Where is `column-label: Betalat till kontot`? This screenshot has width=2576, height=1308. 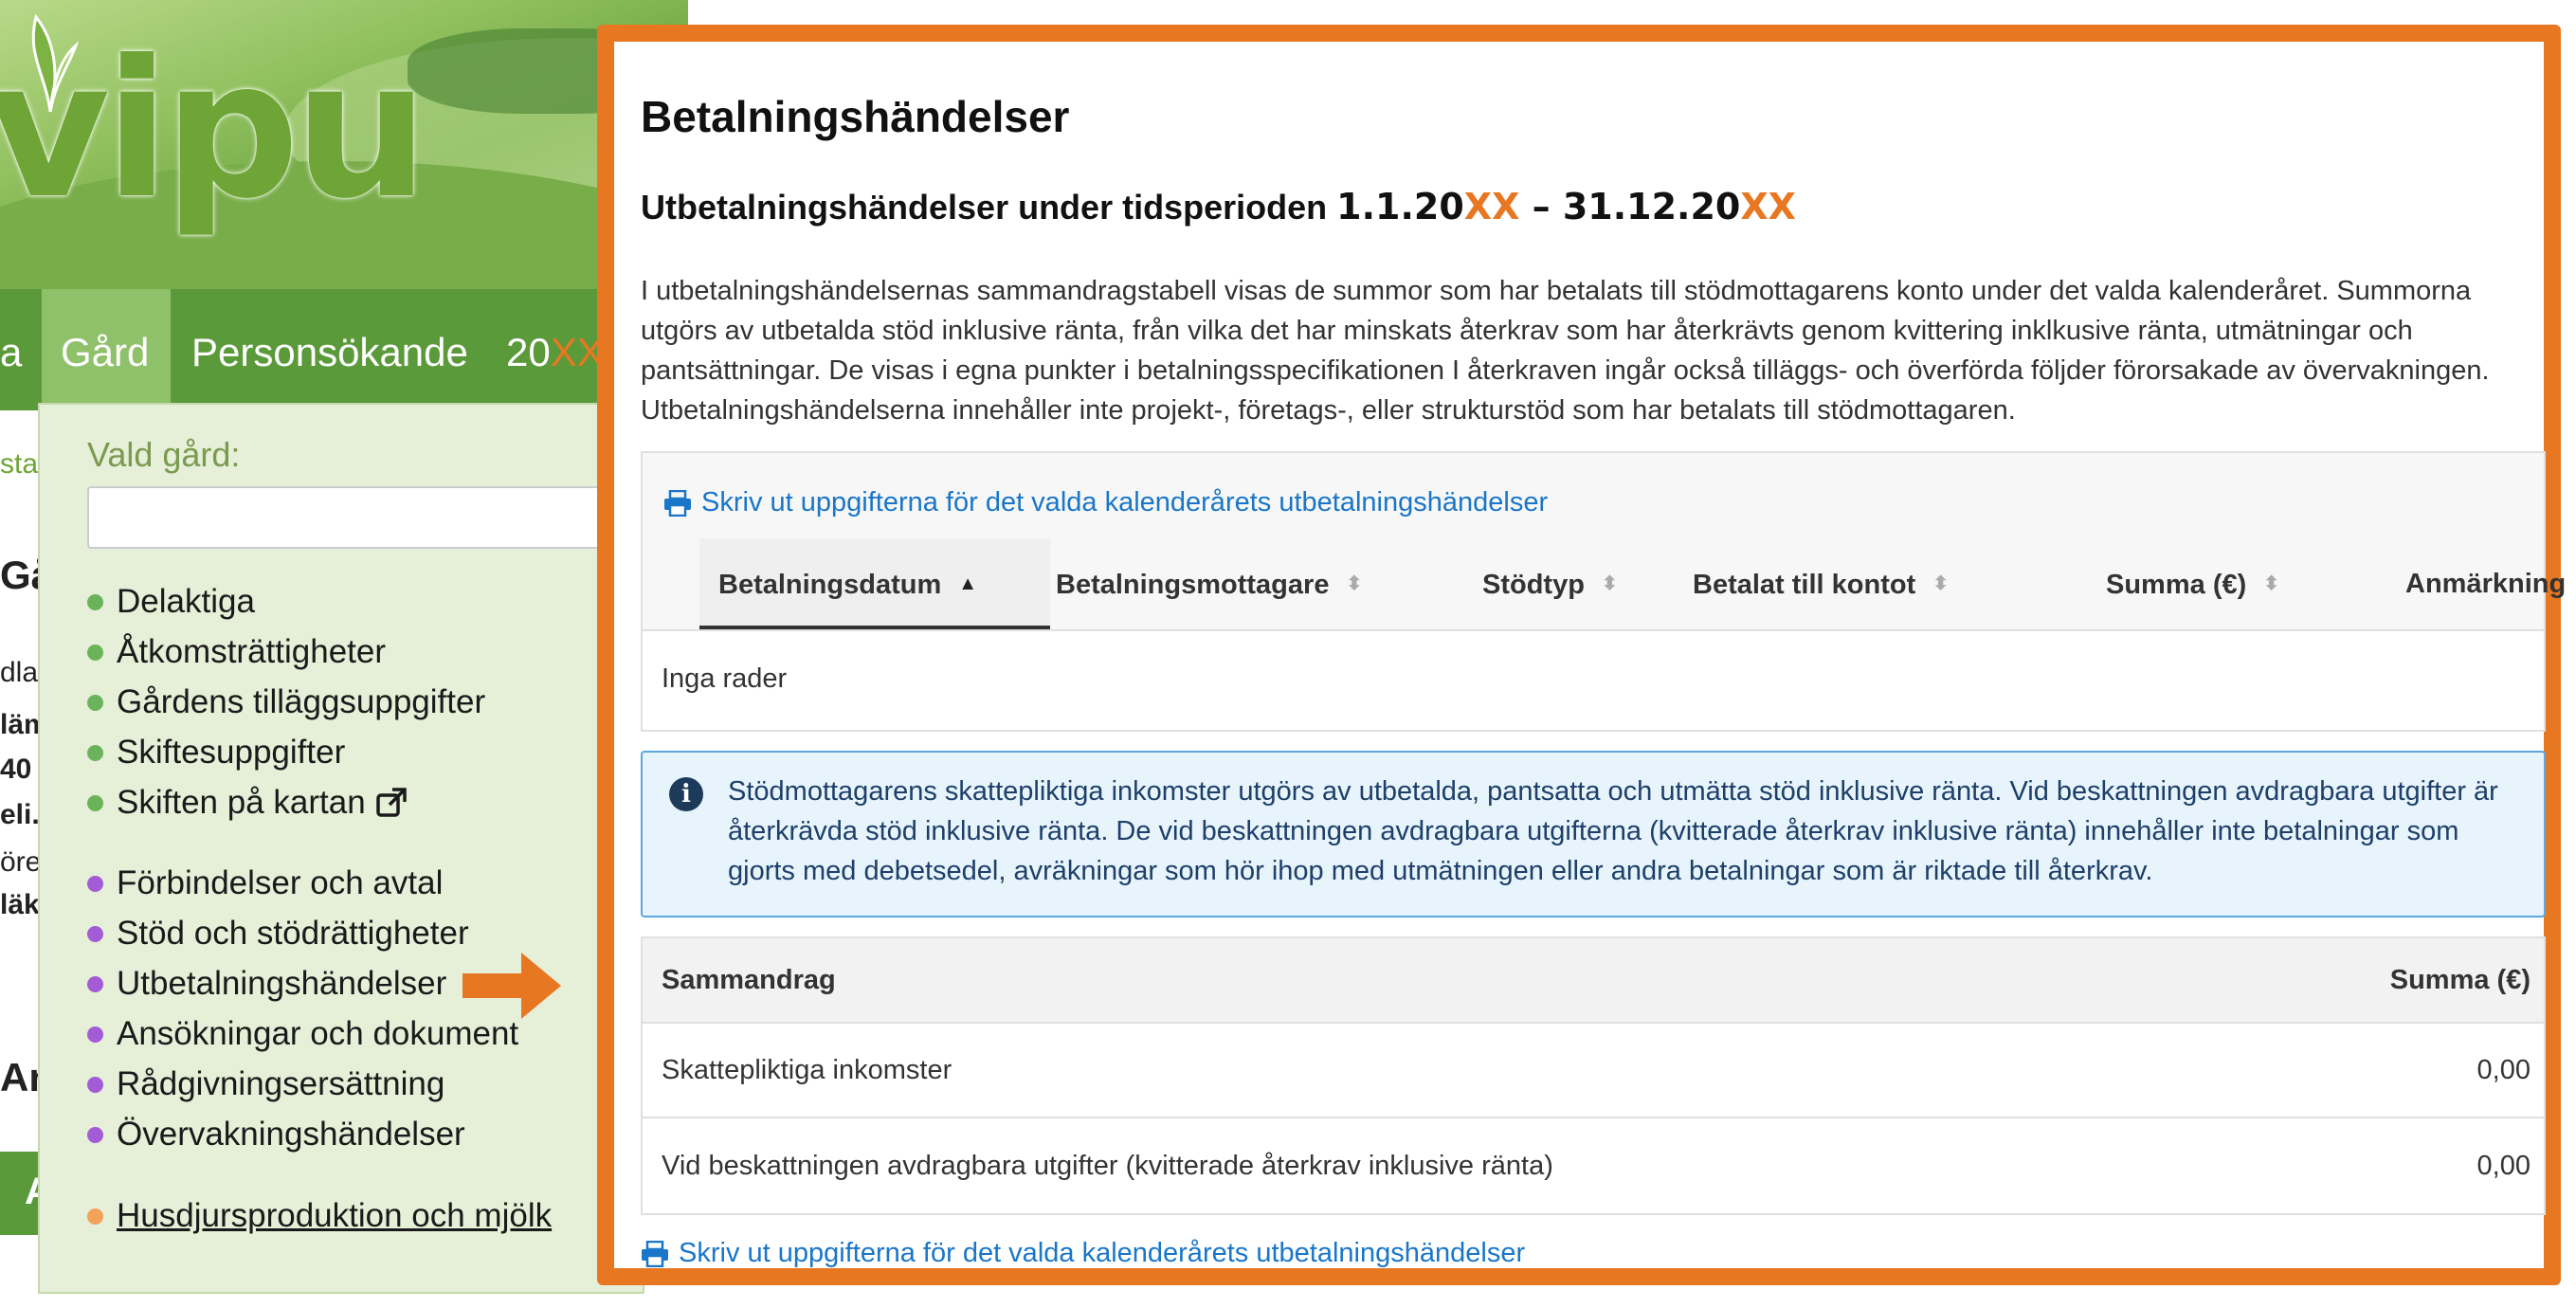
column-label: Betalat till kontot is located at coordinates (1804, 585).